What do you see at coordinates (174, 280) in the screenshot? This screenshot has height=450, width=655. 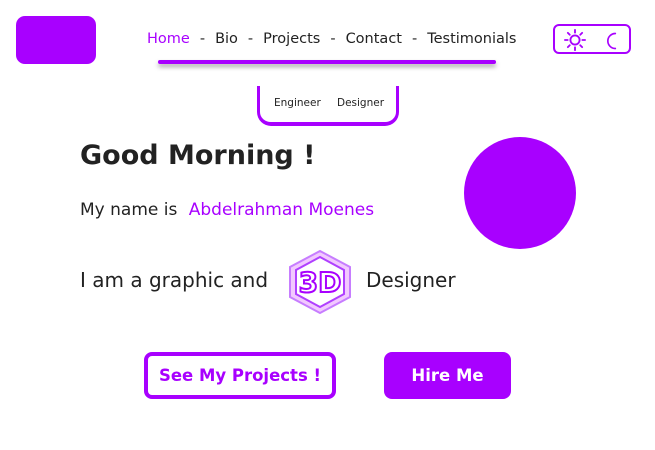 I see `tagline-prefix: I am a graphic and` at bounding box center [174, 280].